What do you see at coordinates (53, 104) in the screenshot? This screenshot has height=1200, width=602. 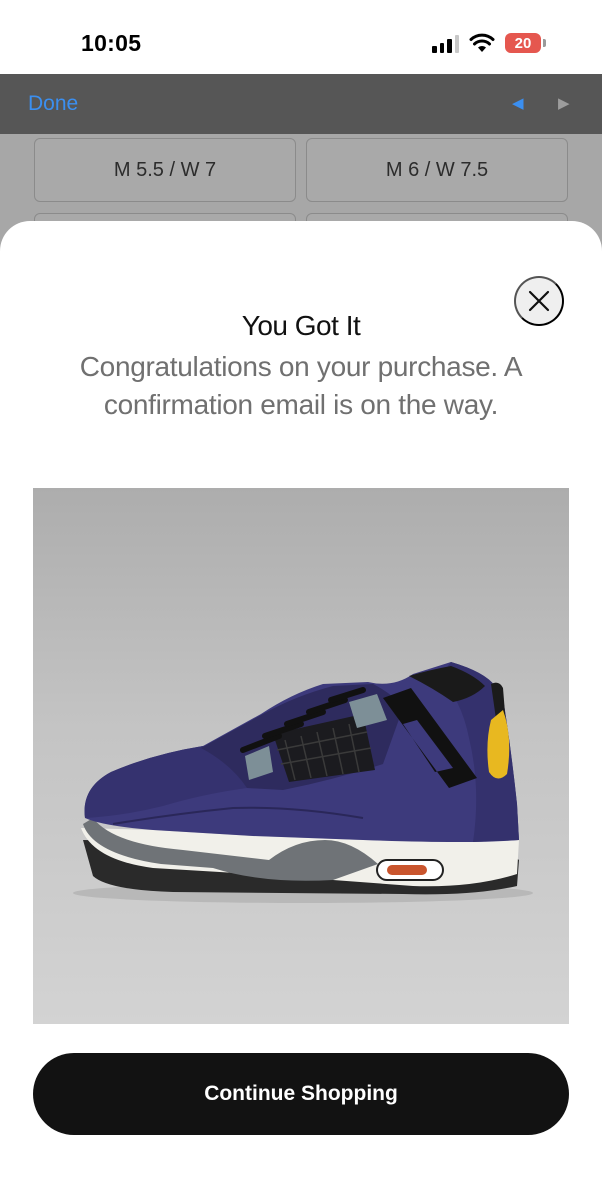 I see `done-button: Done` at bounding box center [53, 104].